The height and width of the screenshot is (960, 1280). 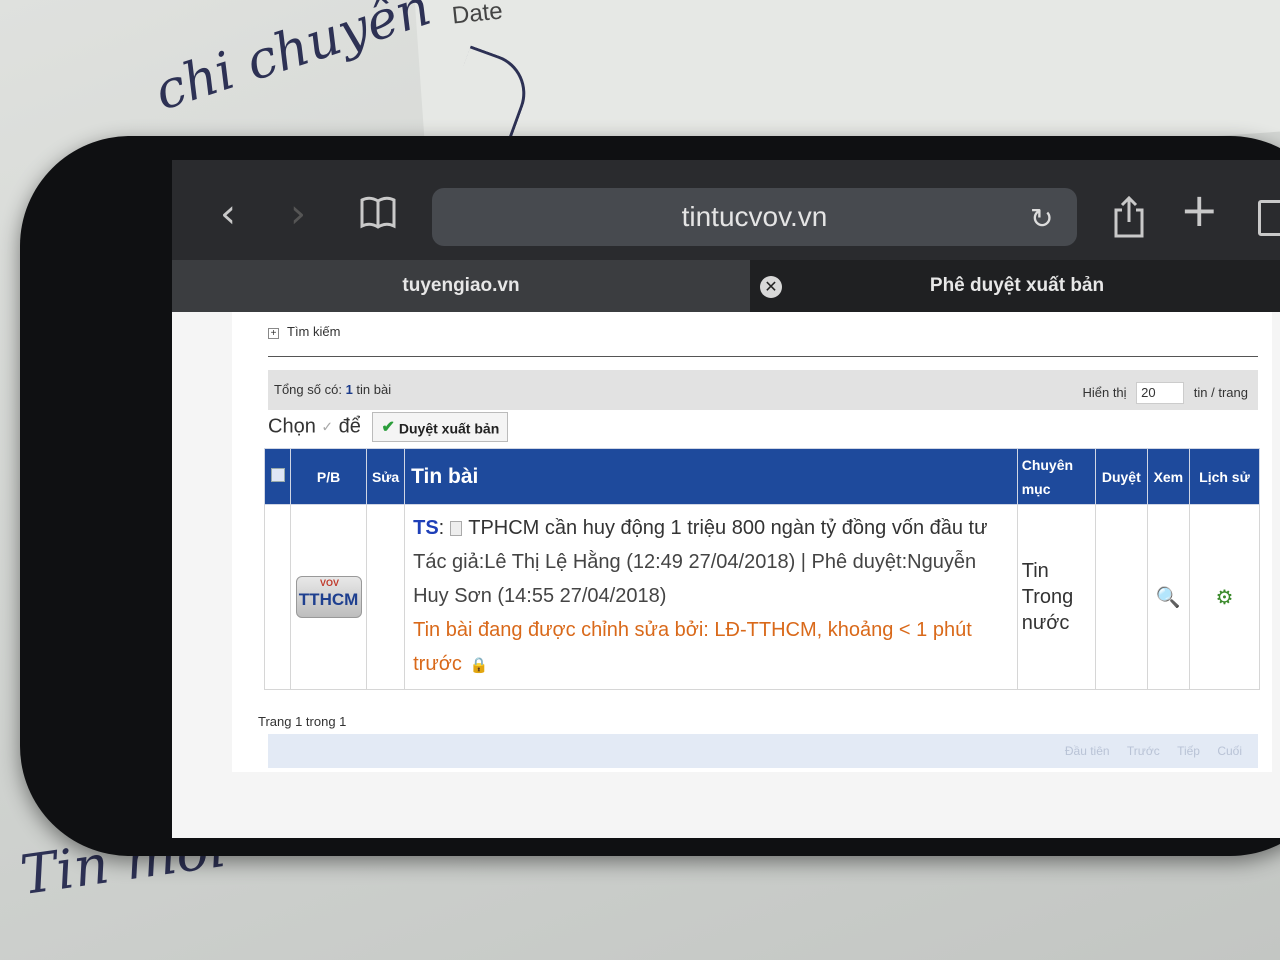 I want to click on per-page-control: Hiển thị 20 tin / trang, so click(x=1165, y=393).